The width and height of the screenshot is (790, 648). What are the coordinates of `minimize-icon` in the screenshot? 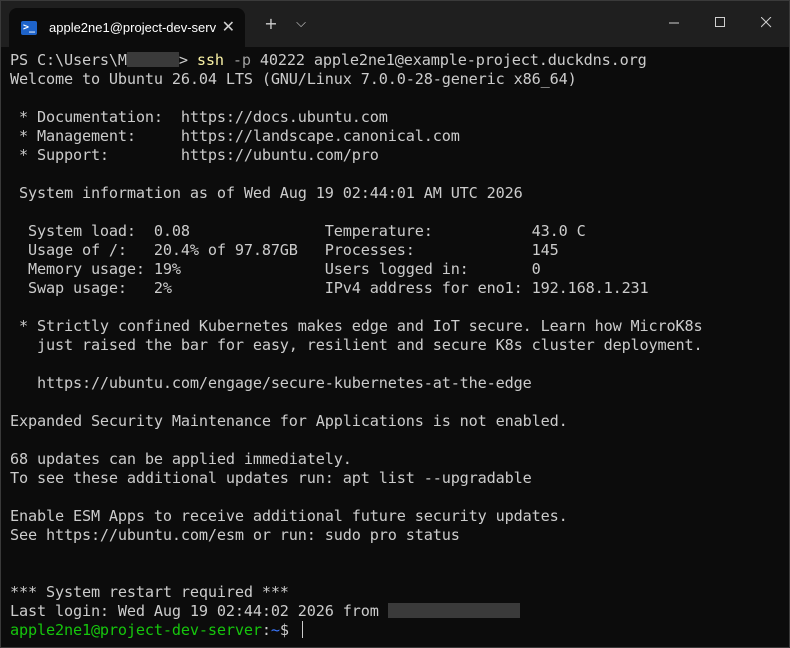 It's located at (673, 22).